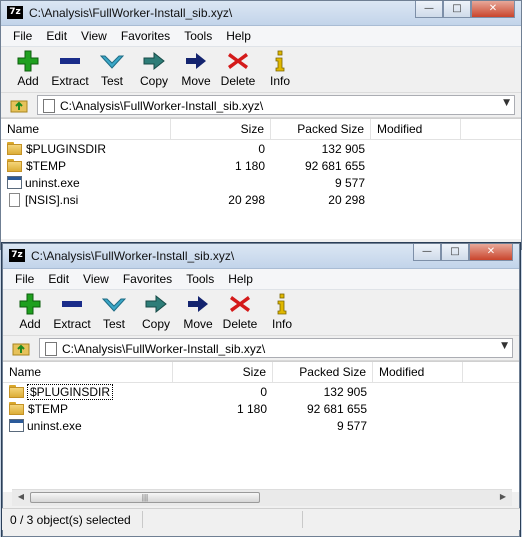 The width and height of the screenshot is (522, 537). Describe the element at coordinates (343, 148) in the screenshot. I see `file-packed-size: 132 905` at that location.